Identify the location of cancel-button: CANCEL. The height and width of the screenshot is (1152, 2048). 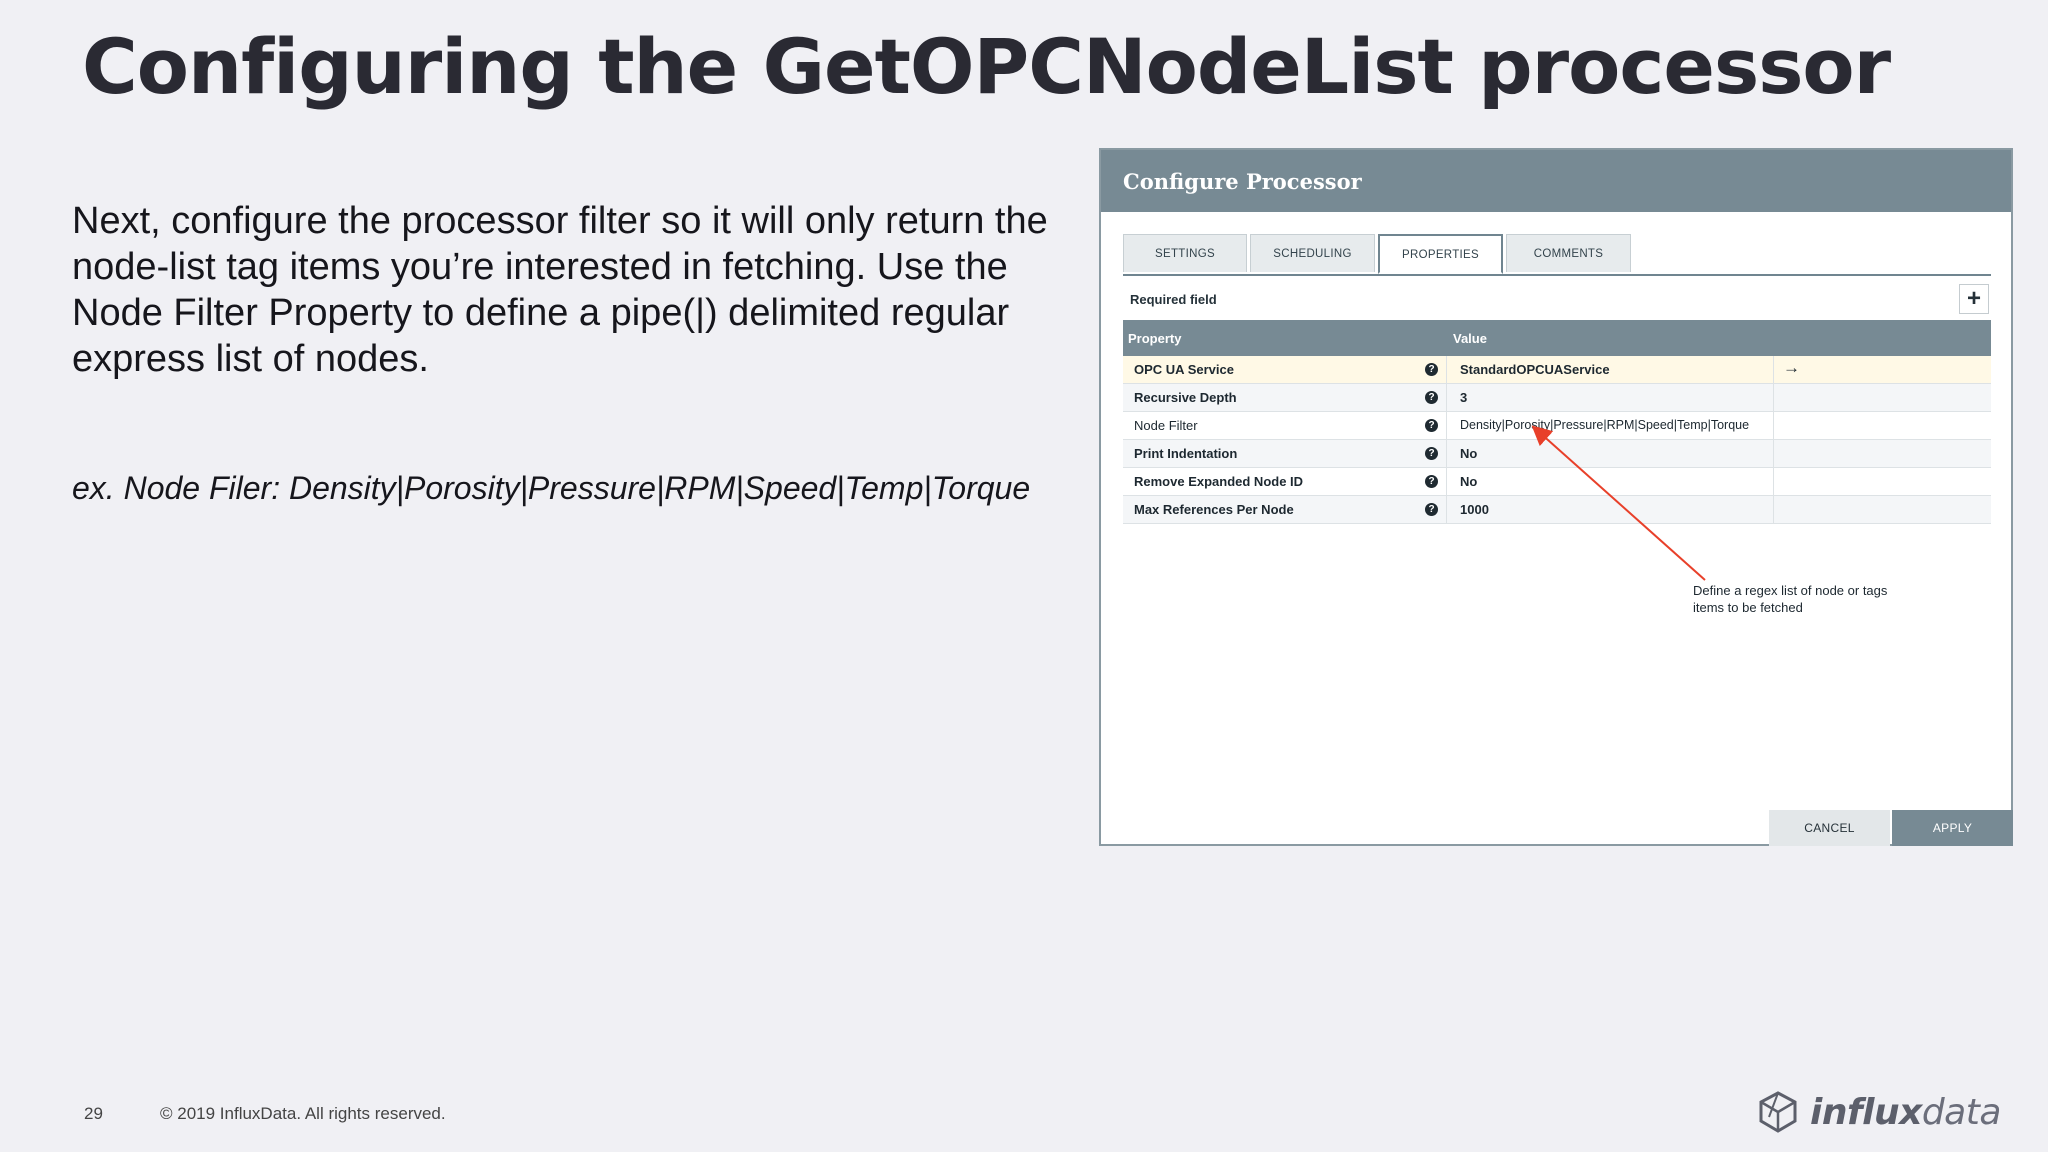
(1829, 828).